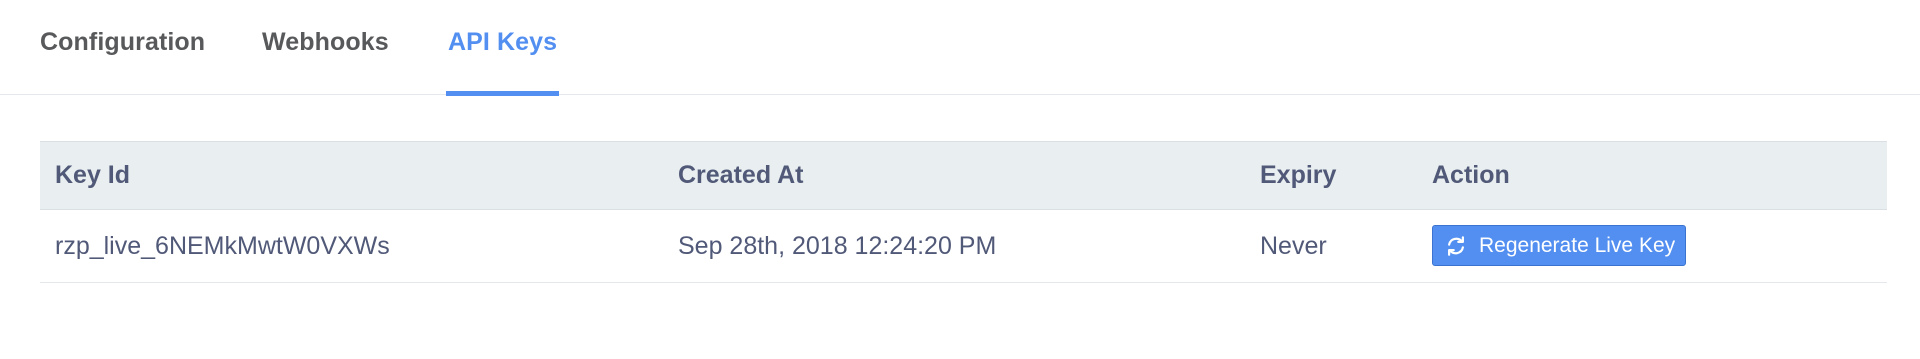  I want to click on regenerate-live-key-button: Regenerate Live Key, so click(1559, 245).